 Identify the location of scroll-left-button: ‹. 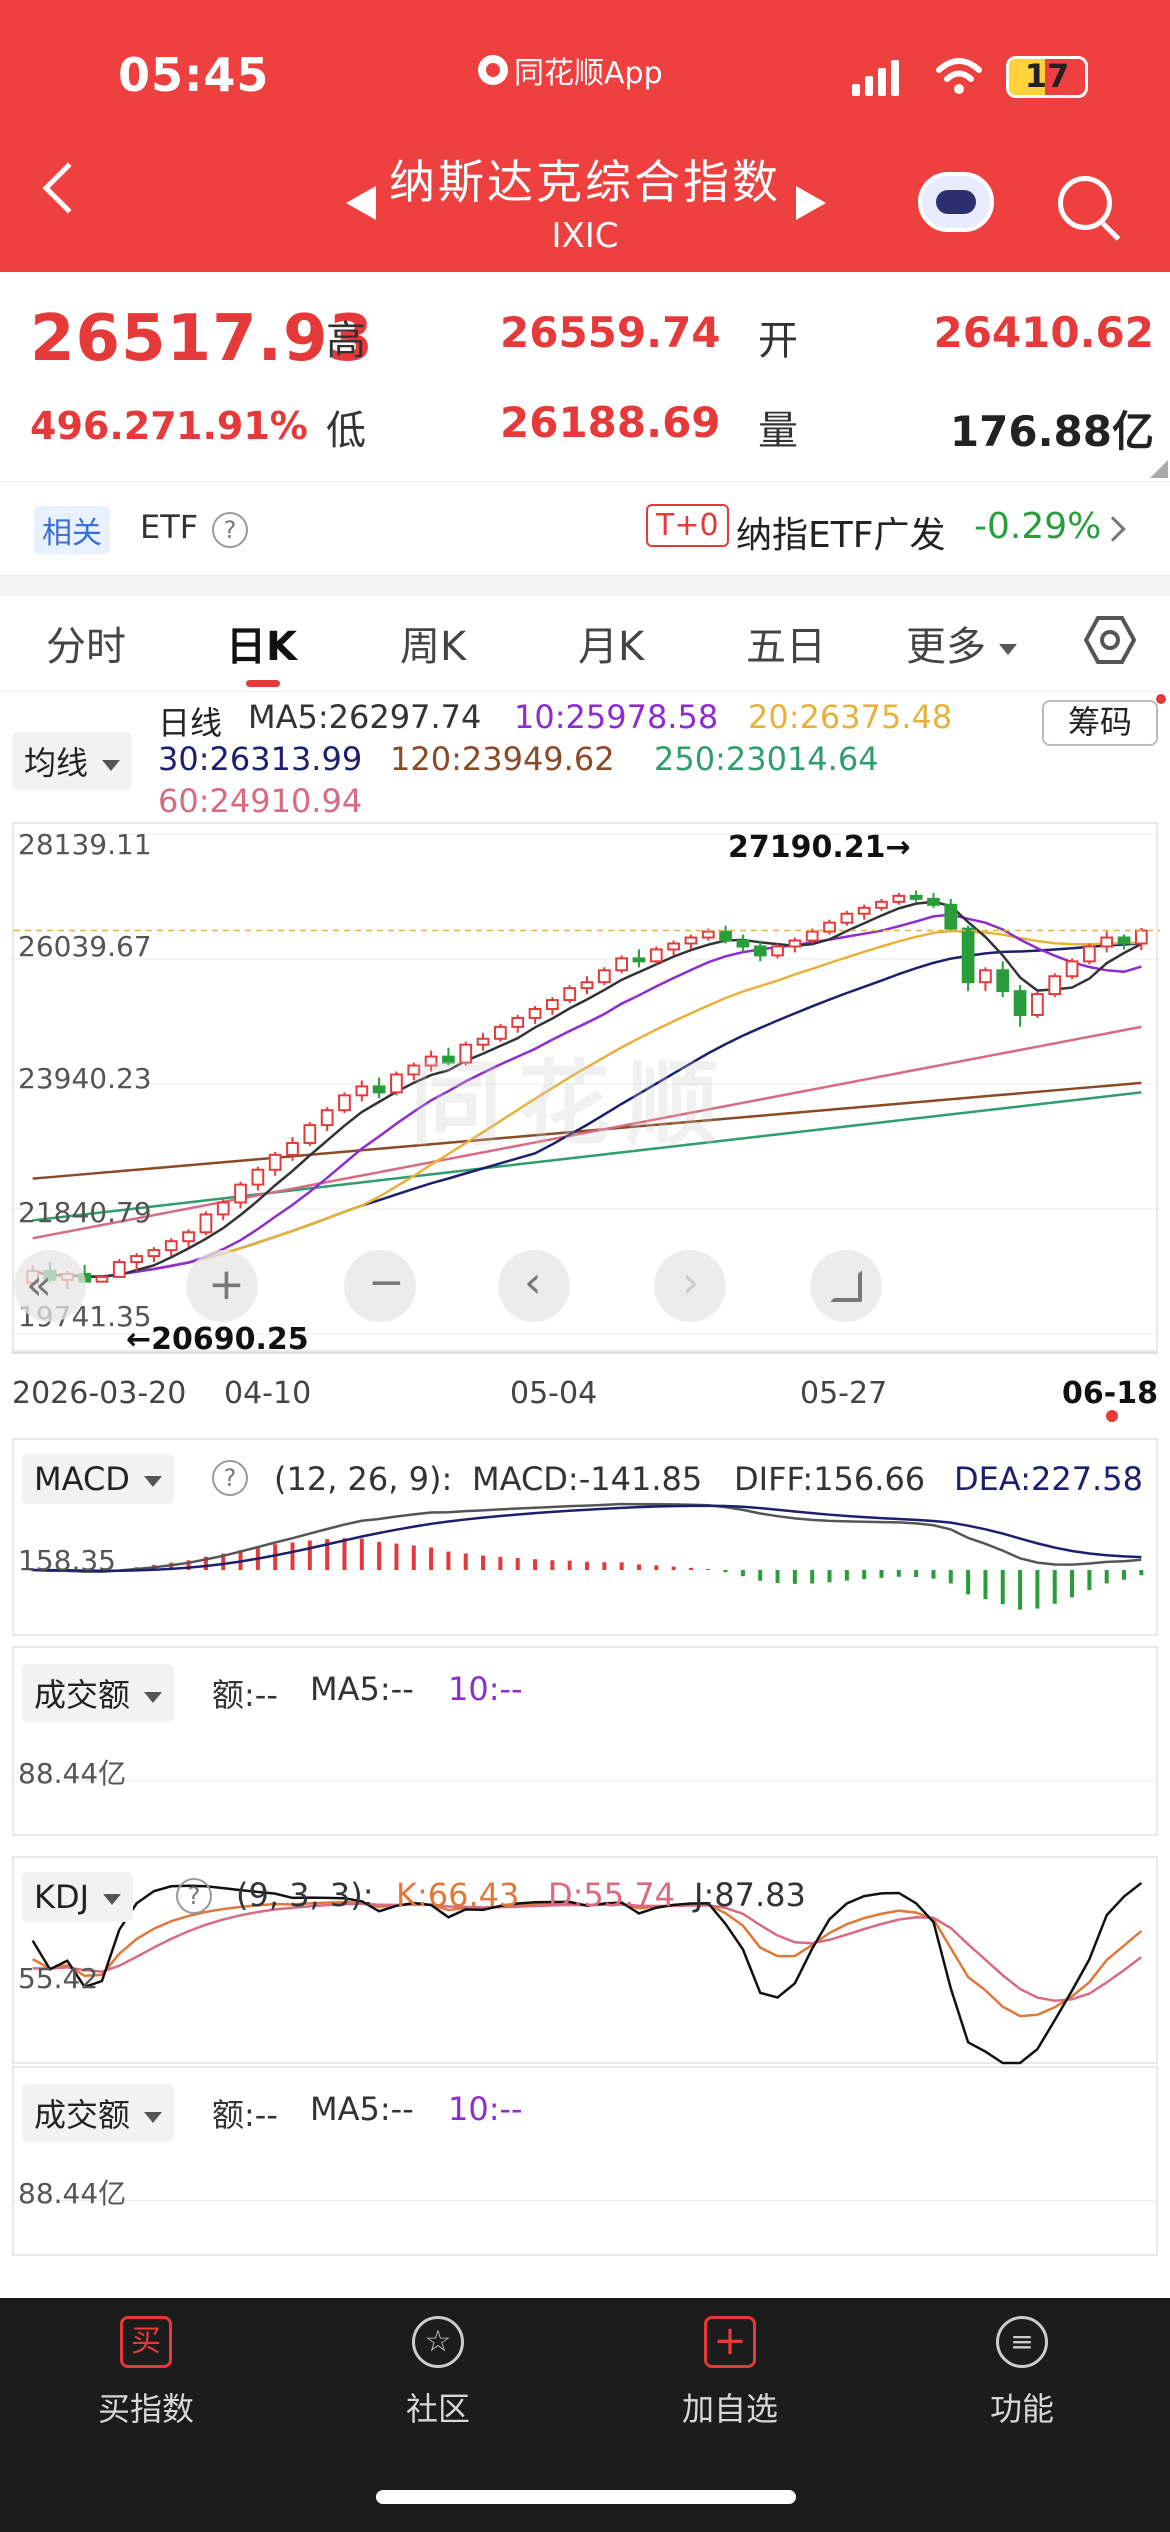
(534, 1286).